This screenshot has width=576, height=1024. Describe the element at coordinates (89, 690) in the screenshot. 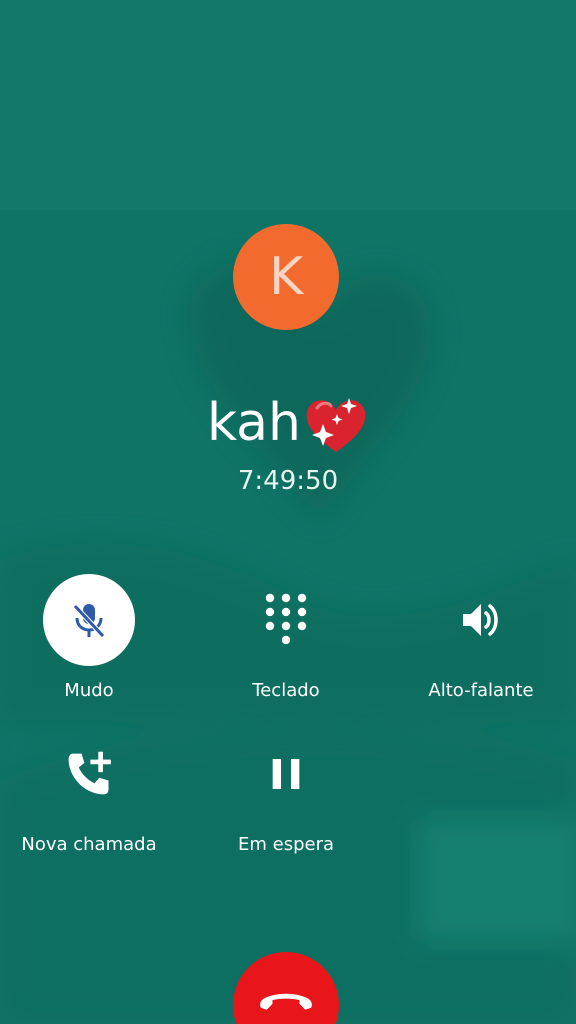

I see `mute-label: Mudo` at that location.